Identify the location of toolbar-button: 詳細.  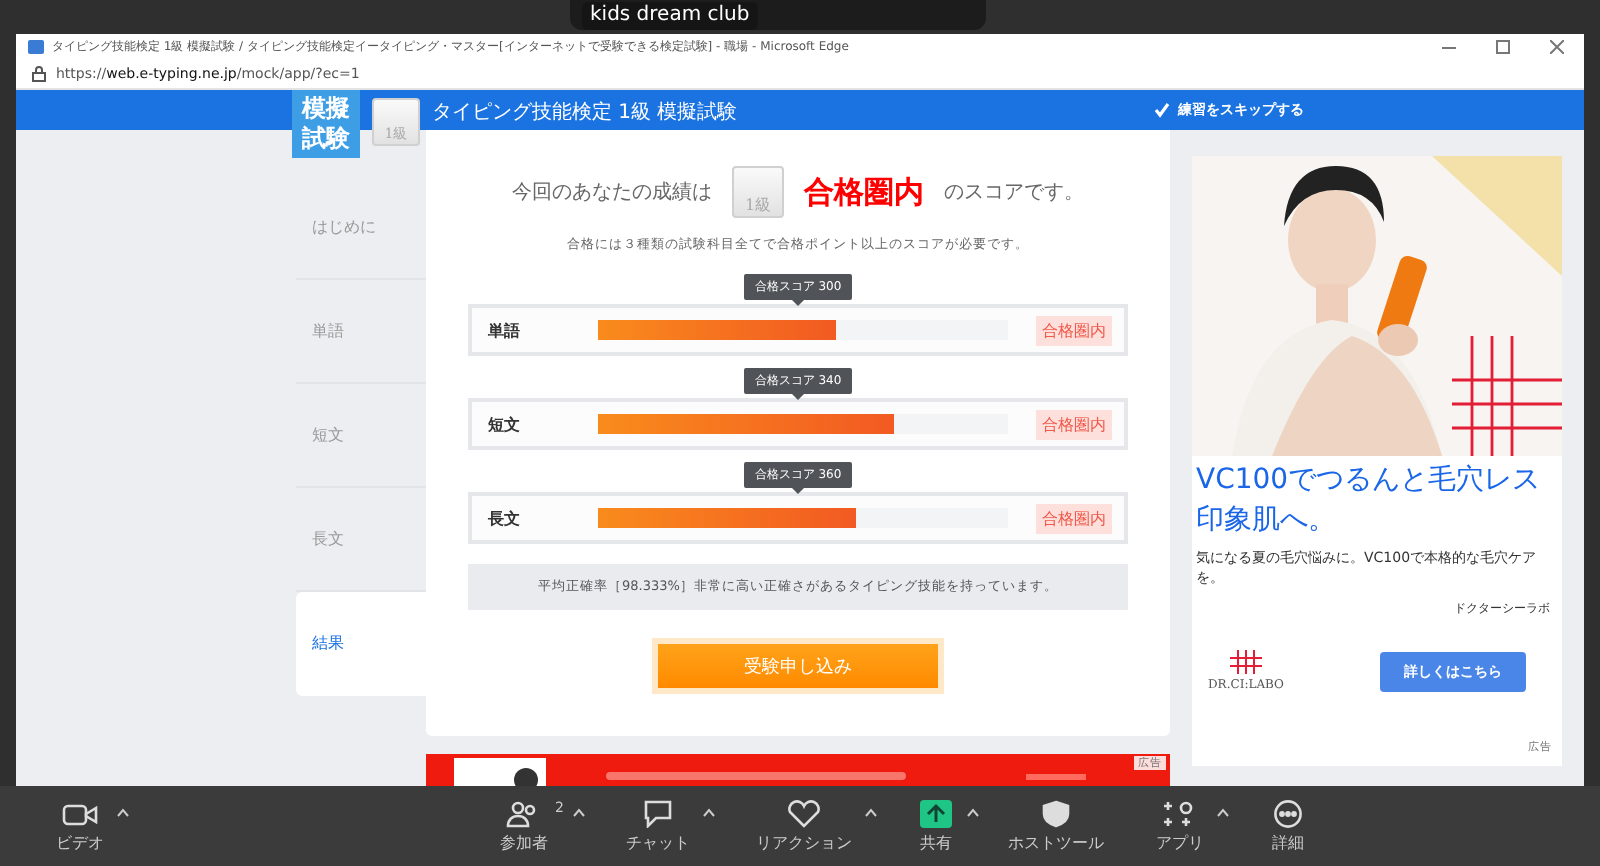
(1288, 826).